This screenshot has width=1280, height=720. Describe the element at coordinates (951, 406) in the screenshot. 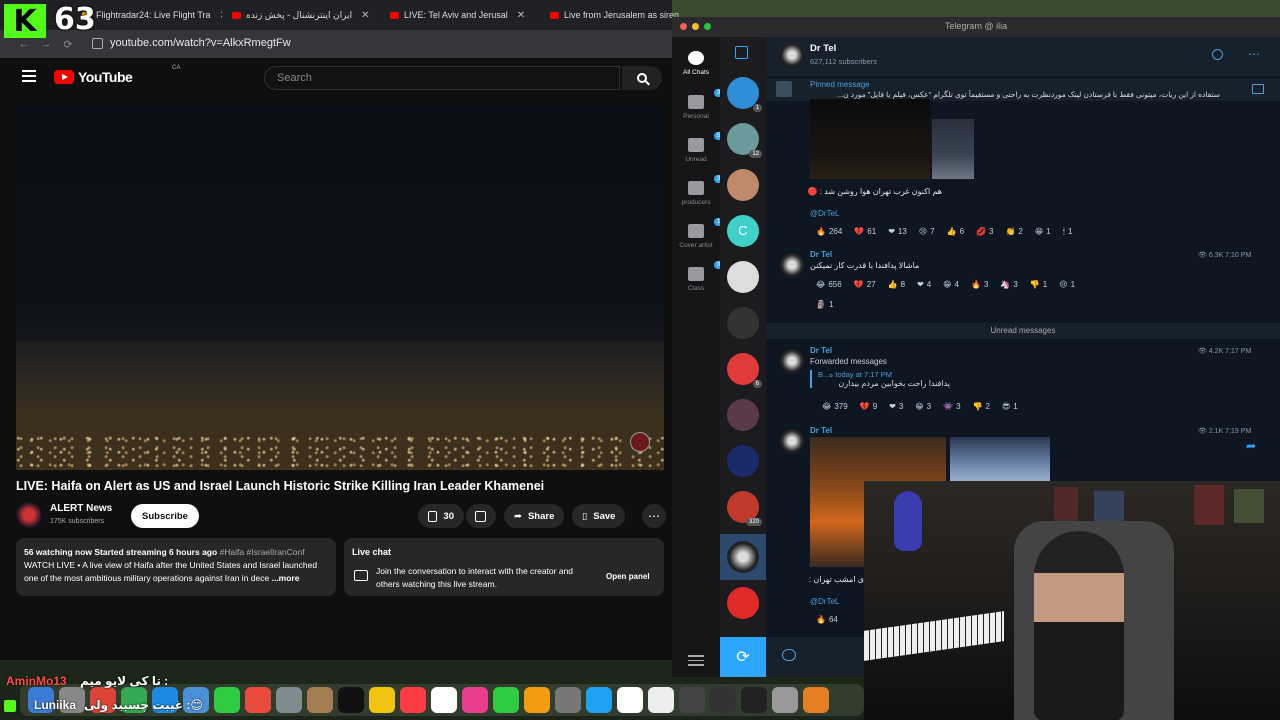

I see `reaction-chip: 👾 3` at that location.